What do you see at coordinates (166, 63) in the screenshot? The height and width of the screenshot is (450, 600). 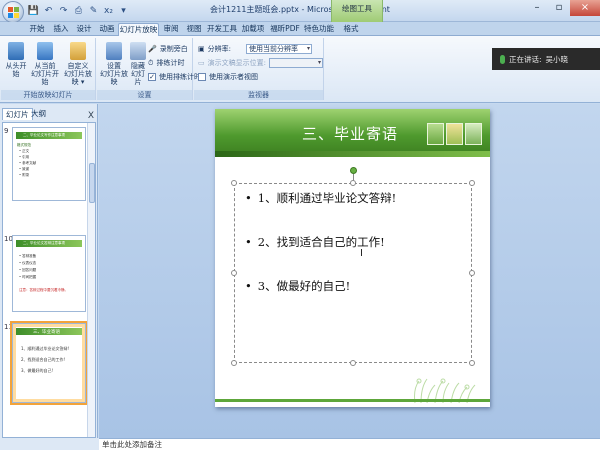 I see `rehearse-timings-button: ⏱ 排练计时` at bounding box center [166, 63].